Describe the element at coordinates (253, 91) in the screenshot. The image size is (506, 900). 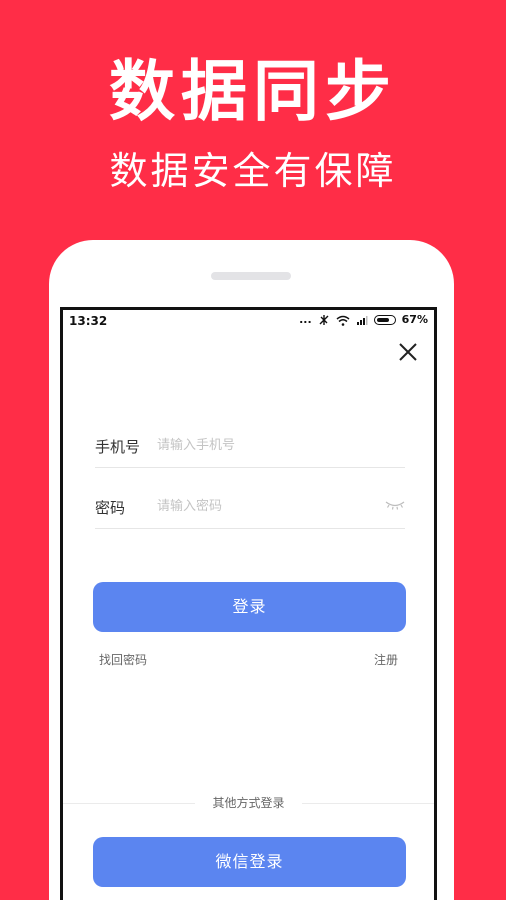
I see `headline: 数据同步` at that location.